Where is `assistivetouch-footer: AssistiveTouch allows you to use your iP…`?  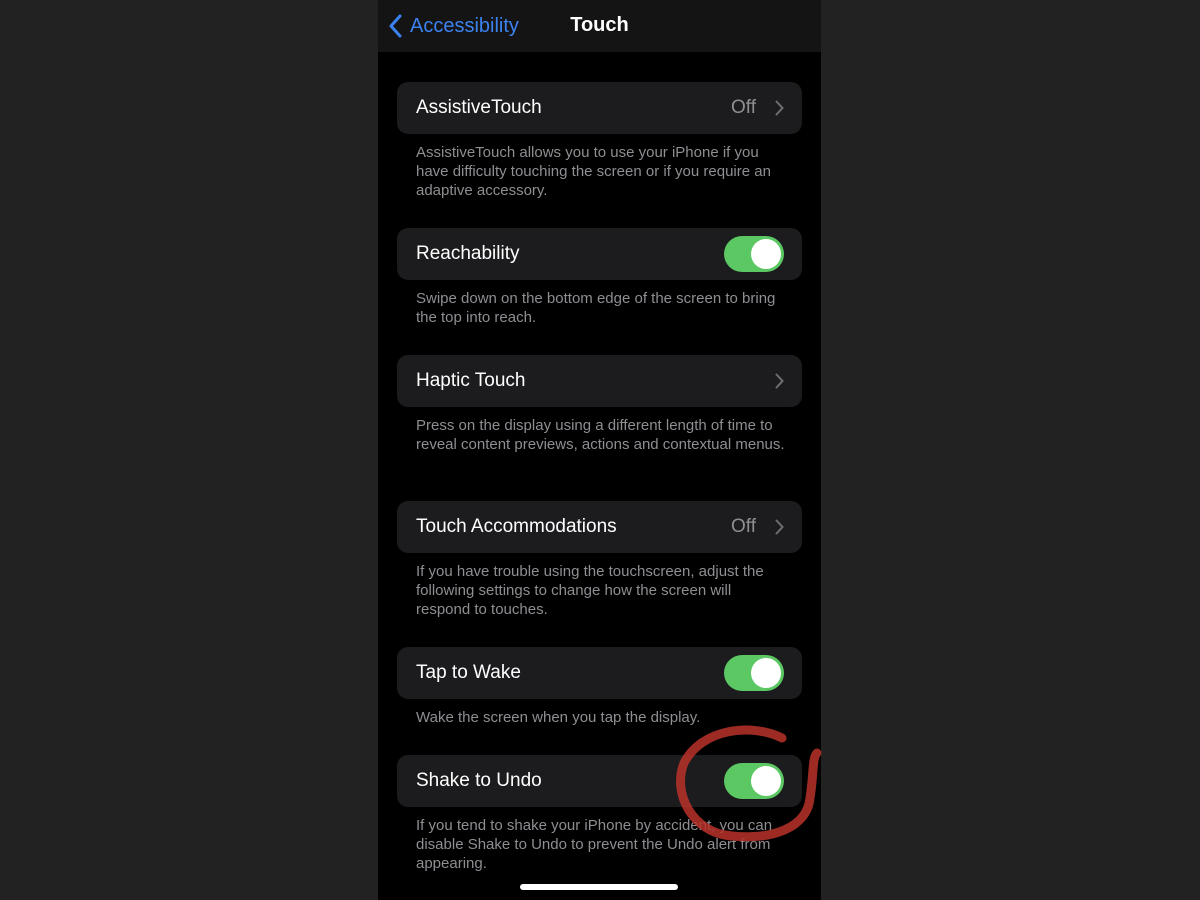
assistivetouch-footer: AssistiveTouch allows you to use your iP… is located at coordinates (593, 171).